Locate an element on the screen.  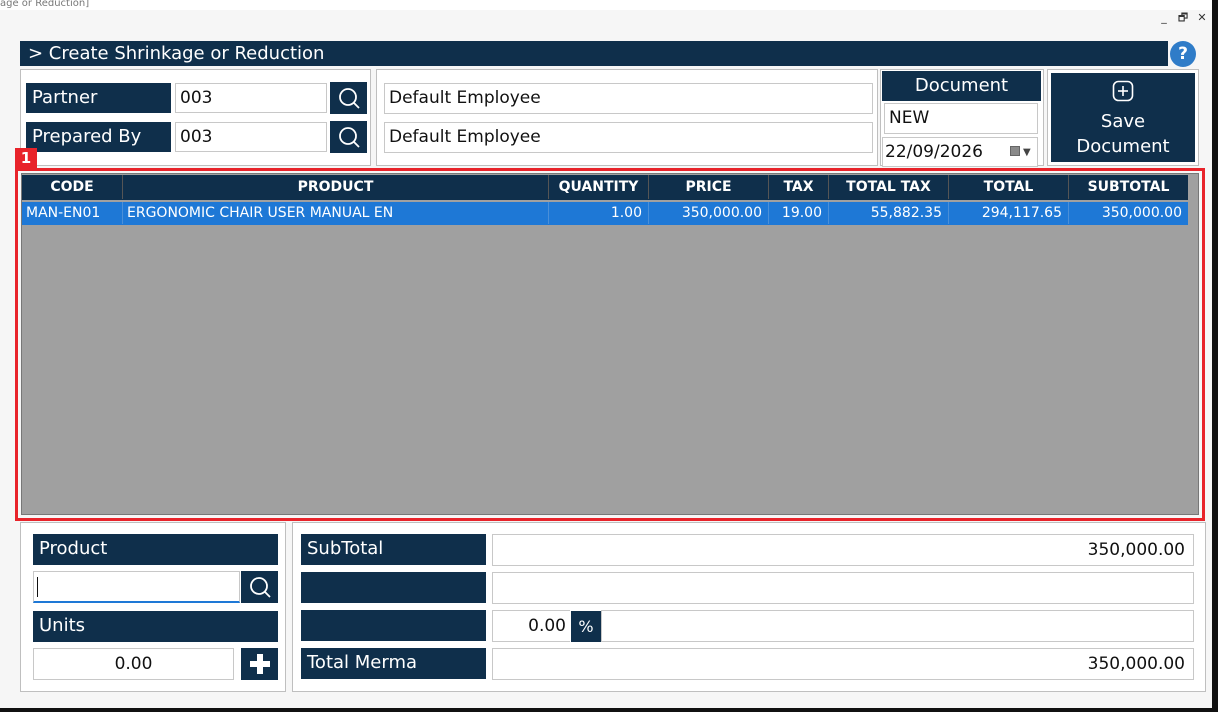
chevron-down-icon: ▼ is located at coordinates (1027, 152).